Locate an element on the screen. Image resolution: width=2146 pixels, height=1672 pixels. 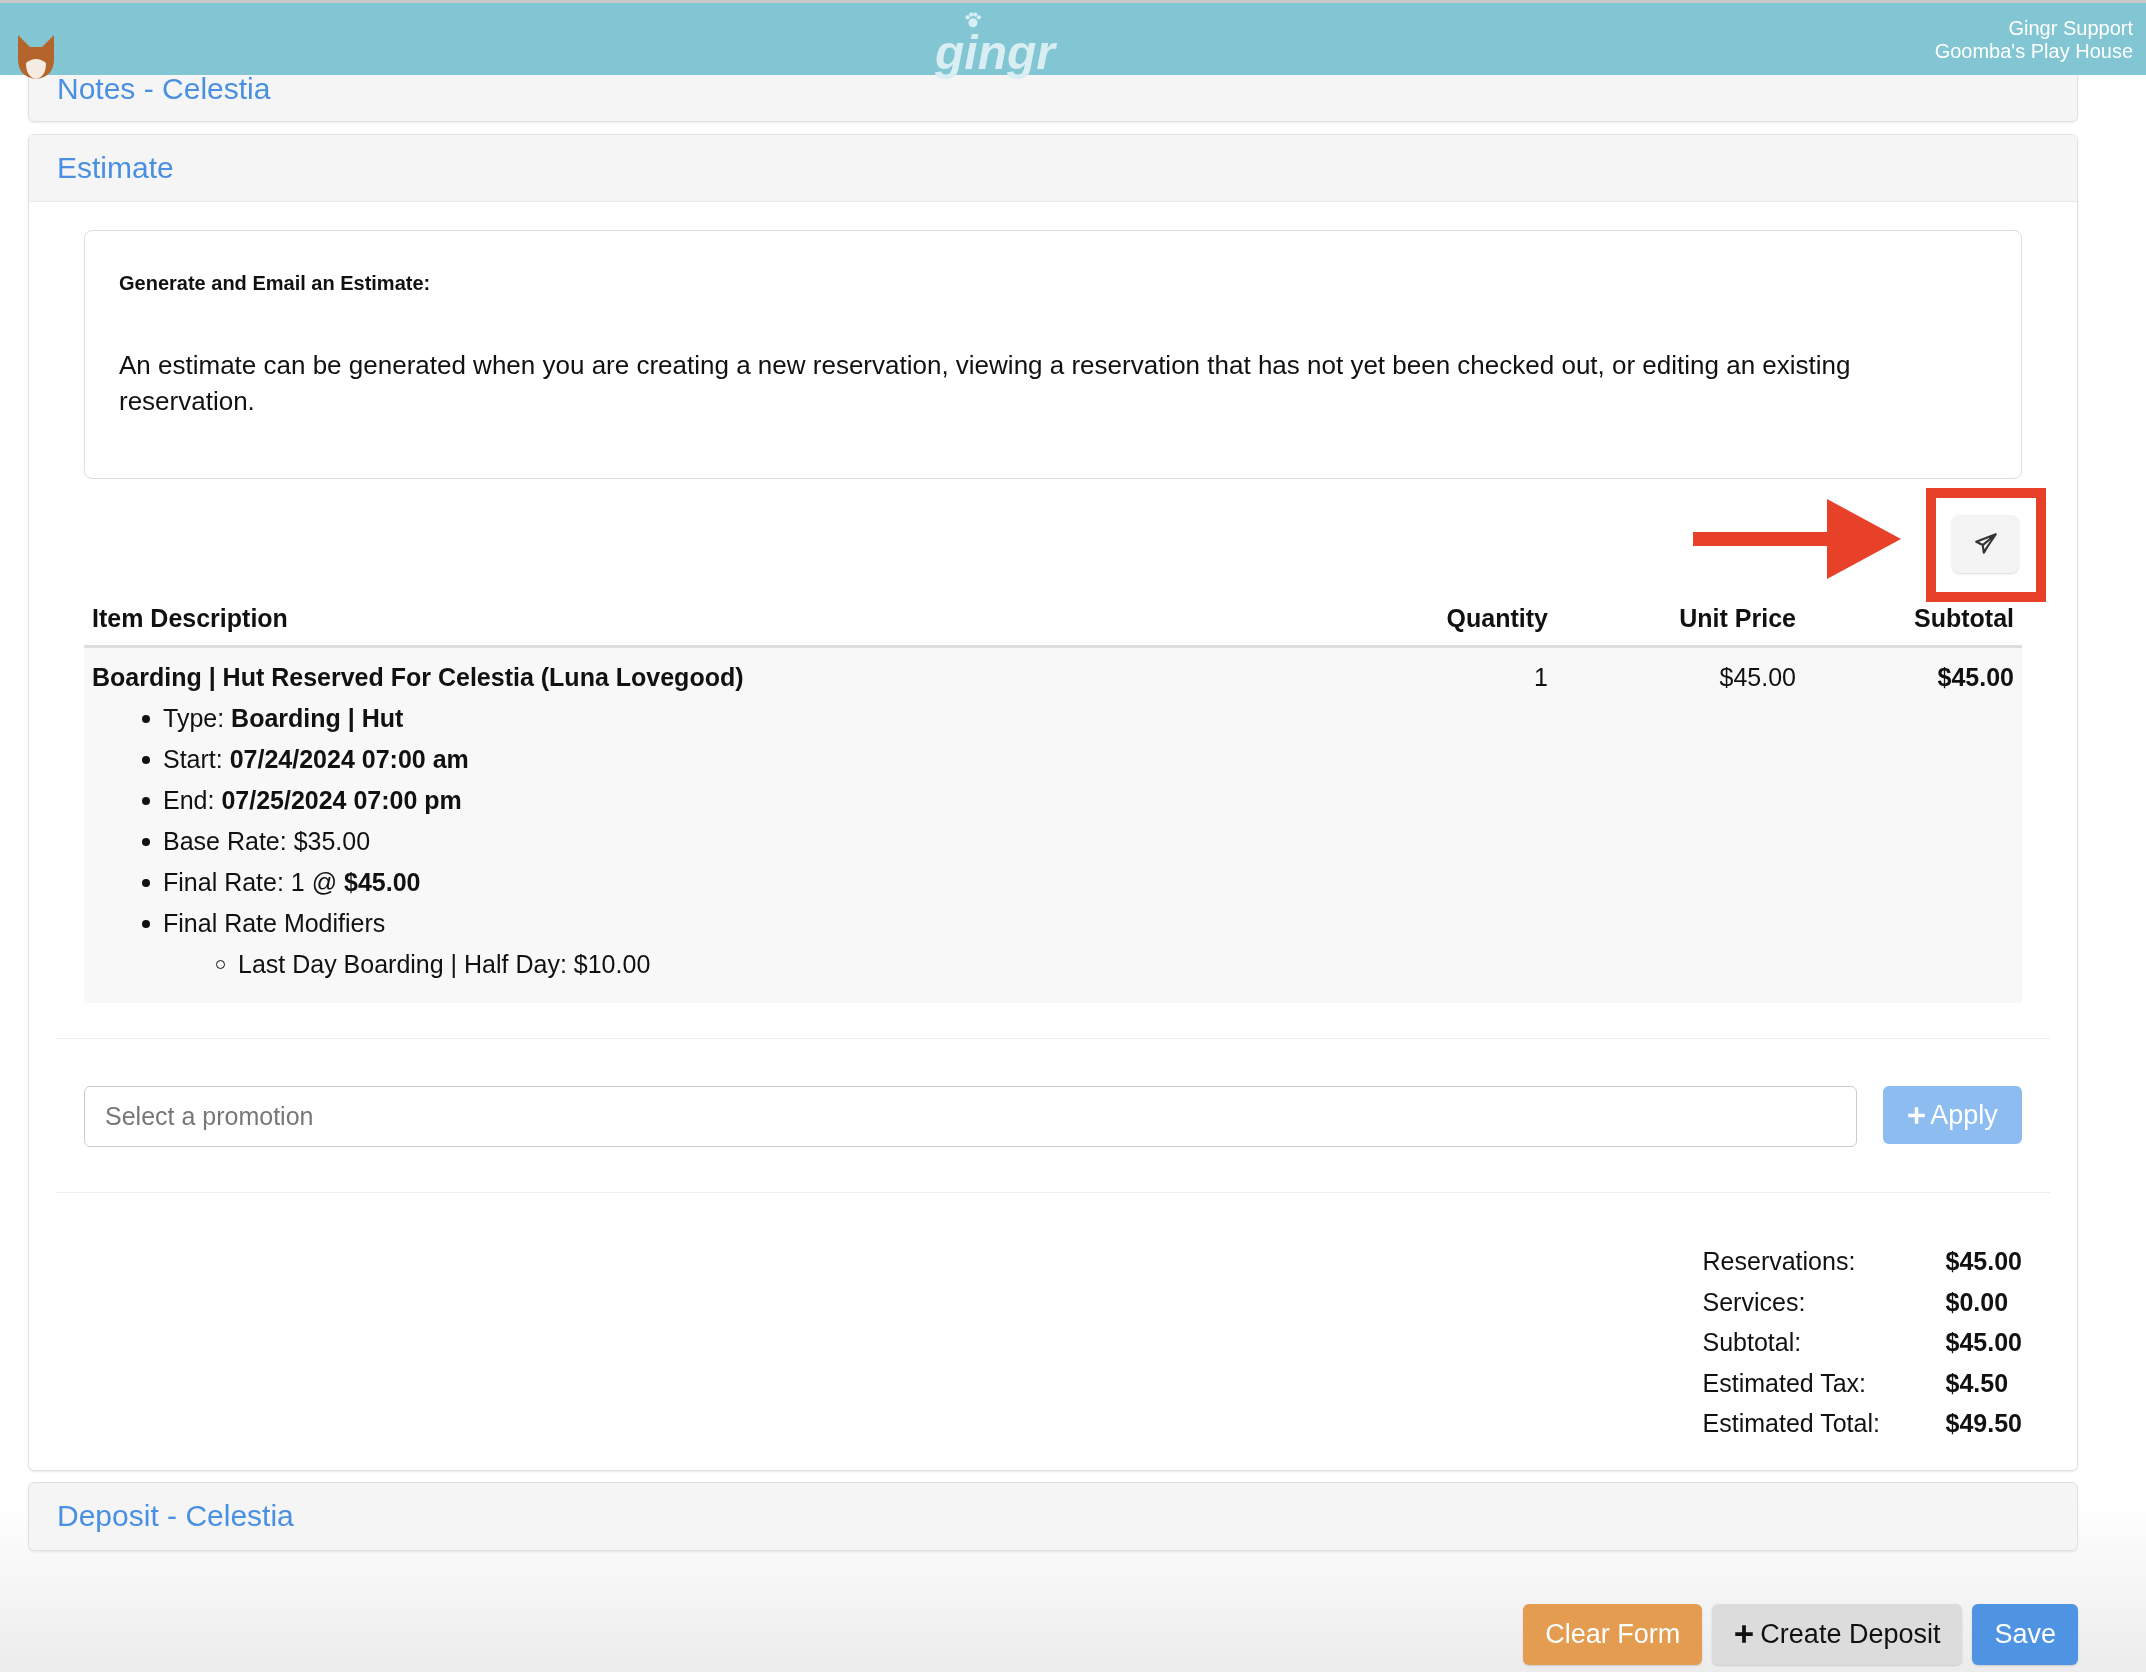
total-value: $49.50 is located at coordinates (1983, 1423).